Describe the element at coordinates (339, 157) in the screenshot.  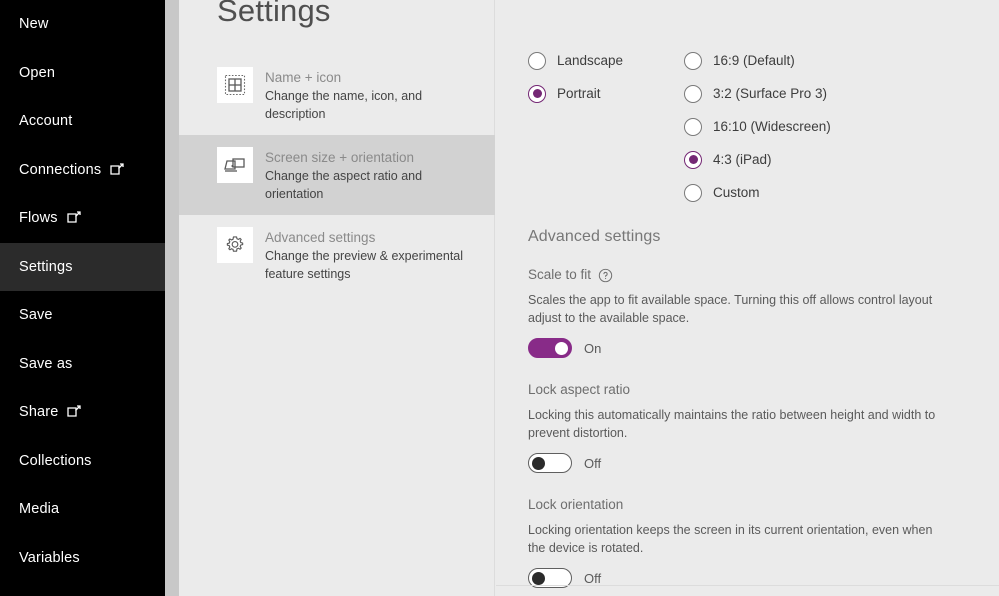
I see `settings-item-title: Screen size + orientation` at that location.